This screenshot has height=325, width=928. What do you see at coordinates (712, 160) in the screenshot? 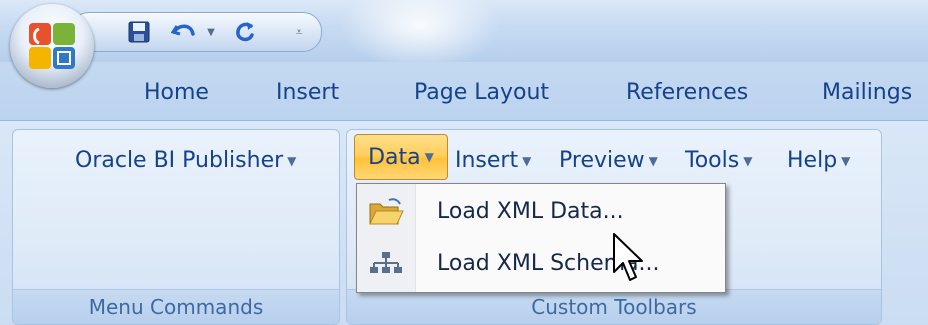
I see `tools-menu-label: Tools` at bounding box center [712, 160].